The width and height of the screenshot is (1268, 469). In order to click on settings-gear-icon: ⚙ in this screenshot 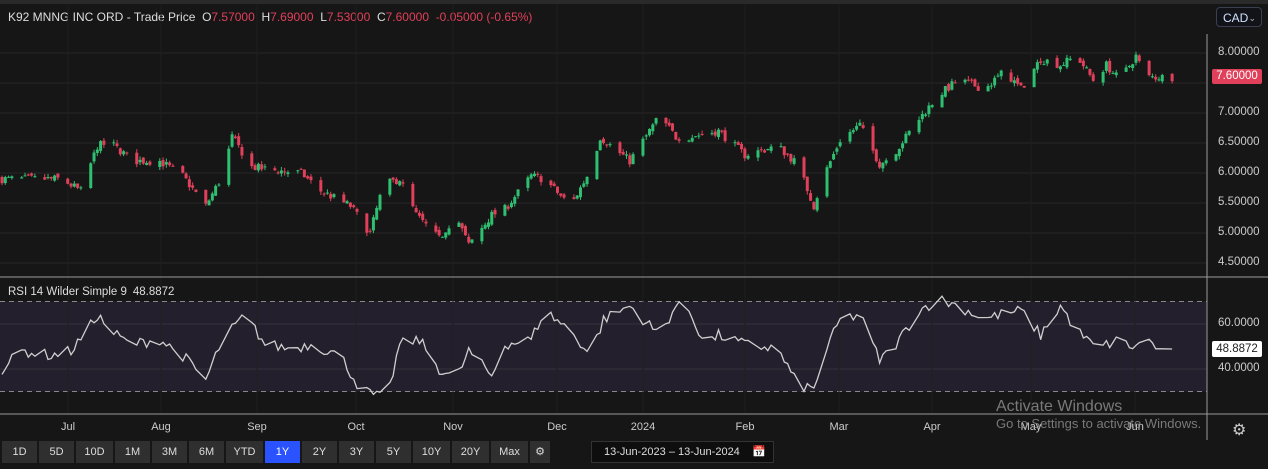, I will do `click(1239, 430)`.